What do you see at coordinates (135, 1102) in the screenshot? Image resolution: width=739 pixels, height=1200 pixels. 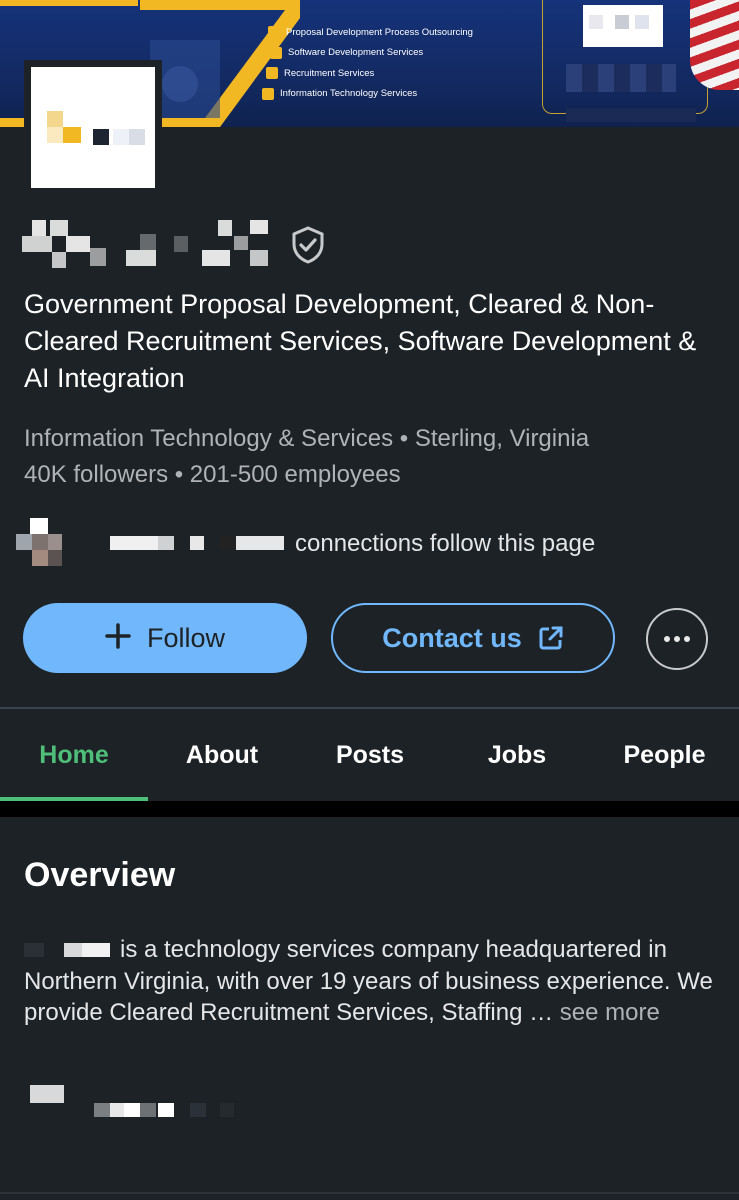 I see `blurred-content` at bounding box center [135, 1102].